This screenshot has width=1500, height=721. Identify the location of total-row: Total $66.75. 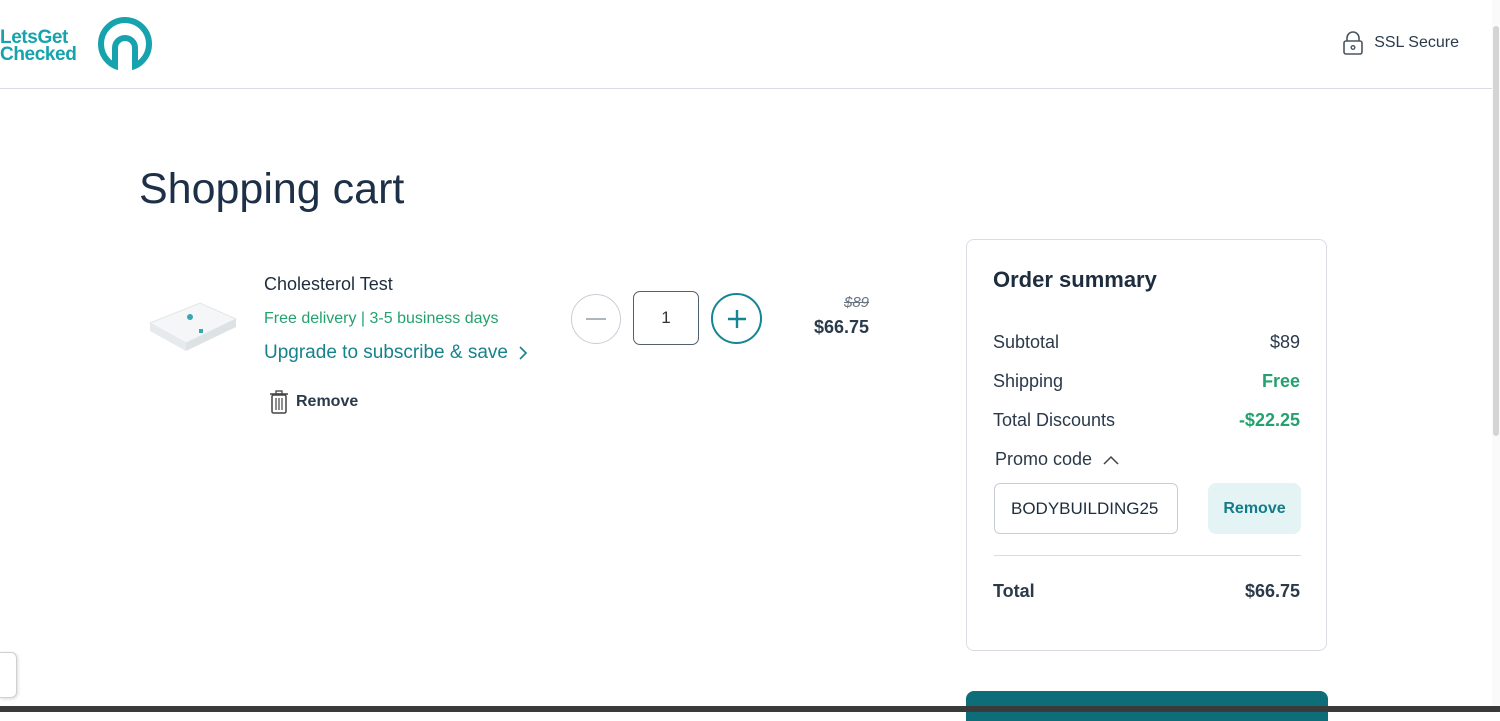
(1146, 591).